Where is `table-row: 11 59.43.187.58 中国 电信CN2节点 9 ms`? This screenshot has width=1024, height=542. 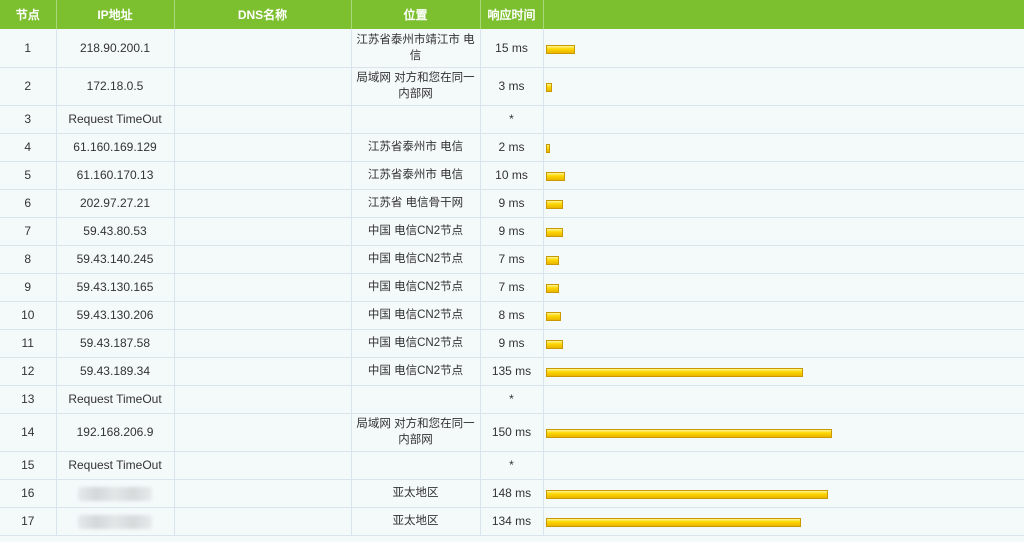
table-row: 11 59.43.187.58 中国 电信CN2节点 9 ms is located at coordinates (512, 343).